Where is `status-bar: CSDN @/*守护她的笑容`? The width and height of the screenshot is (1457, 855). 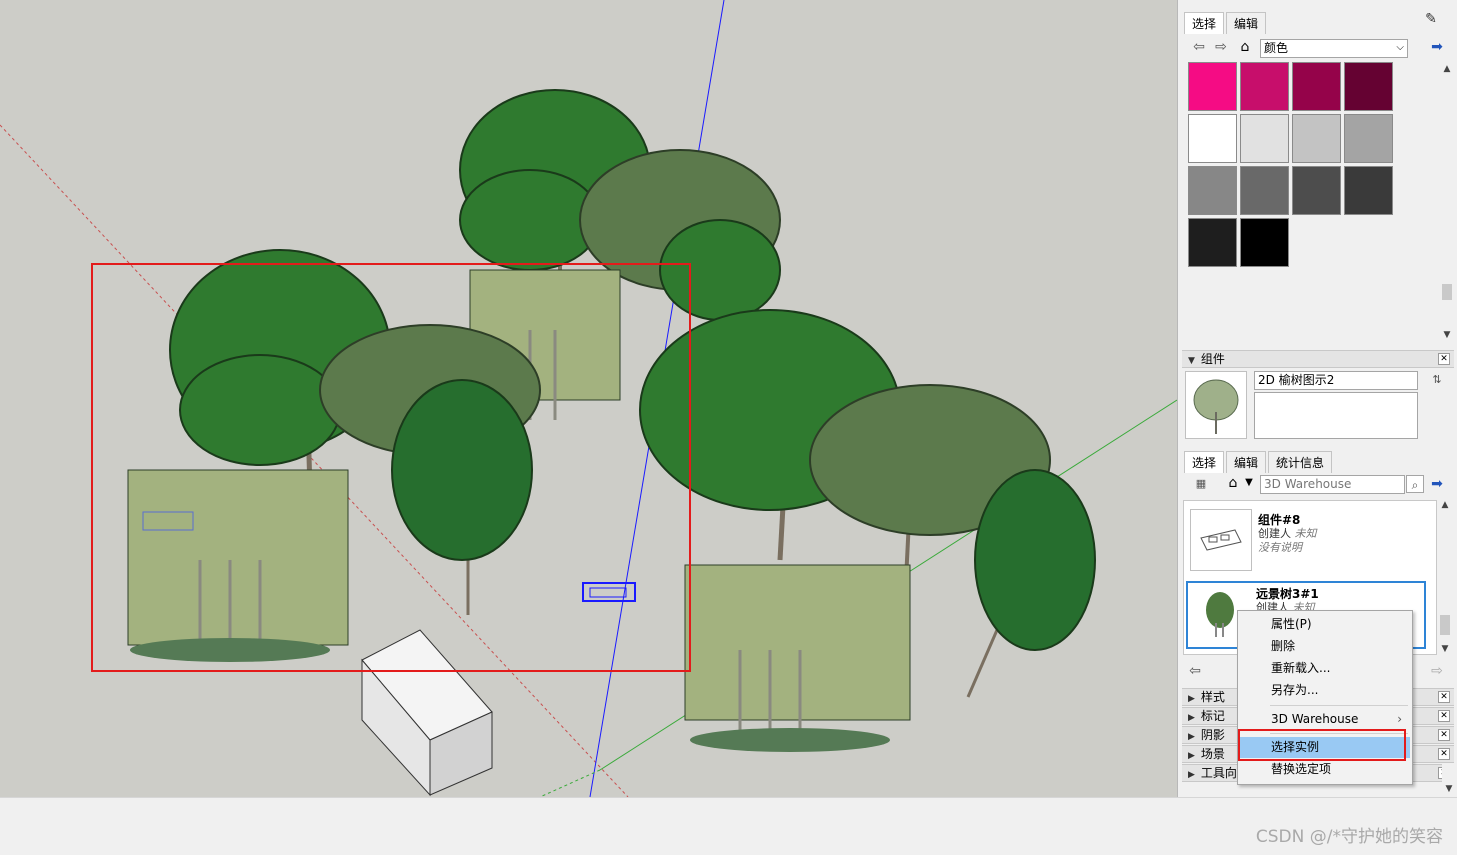
status-bar: CSDN @/*守护她的笑容 is located at coordinates (728, 826).